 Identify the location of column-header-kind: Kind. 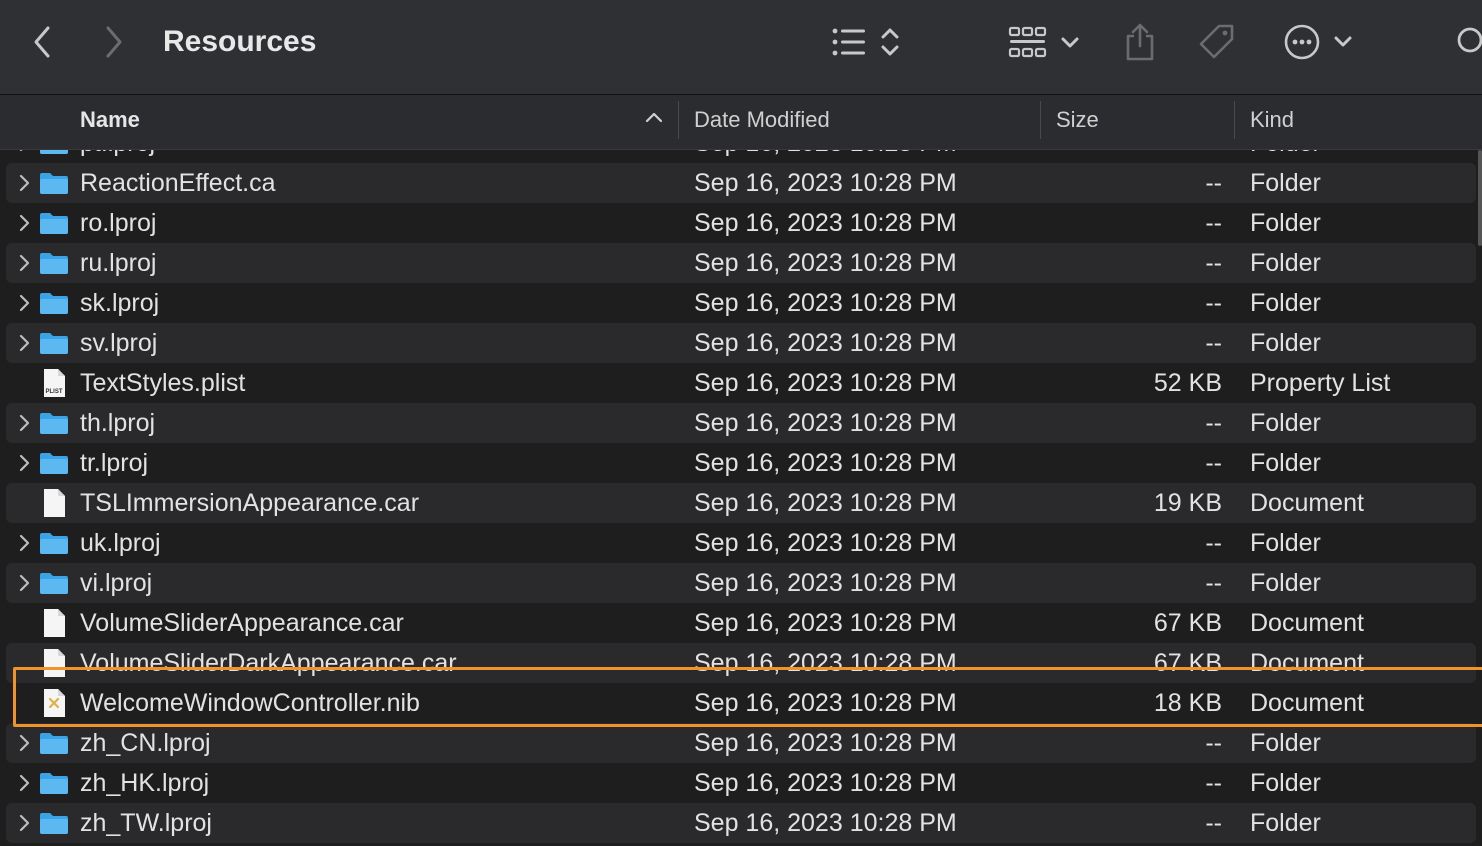
(1272, 122).